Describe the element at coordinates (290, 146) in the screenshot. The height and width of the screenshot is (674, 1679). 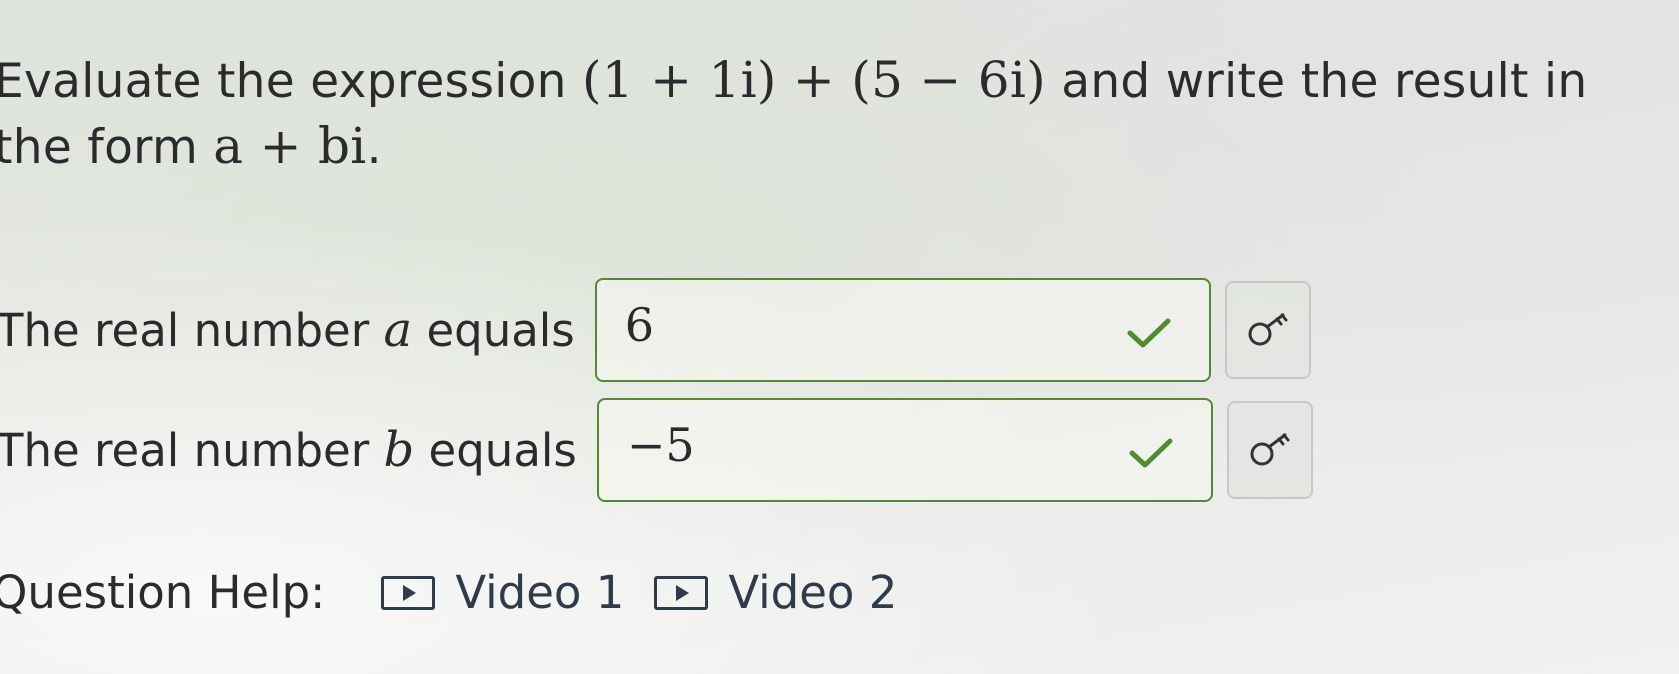
I see `answer-form: a + bi` at that location.